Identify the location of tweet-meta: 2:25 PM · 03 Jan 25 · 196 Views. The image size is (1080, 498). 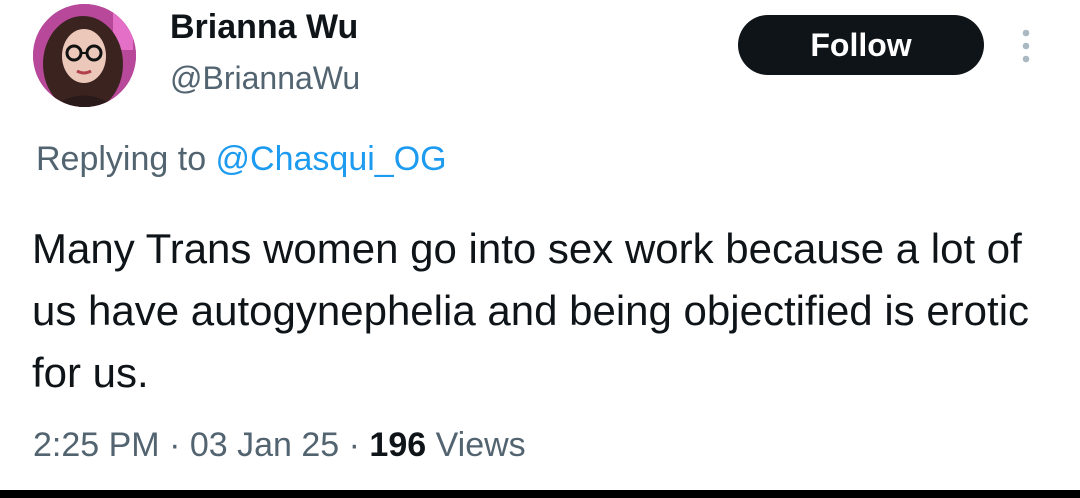
(279, 445).